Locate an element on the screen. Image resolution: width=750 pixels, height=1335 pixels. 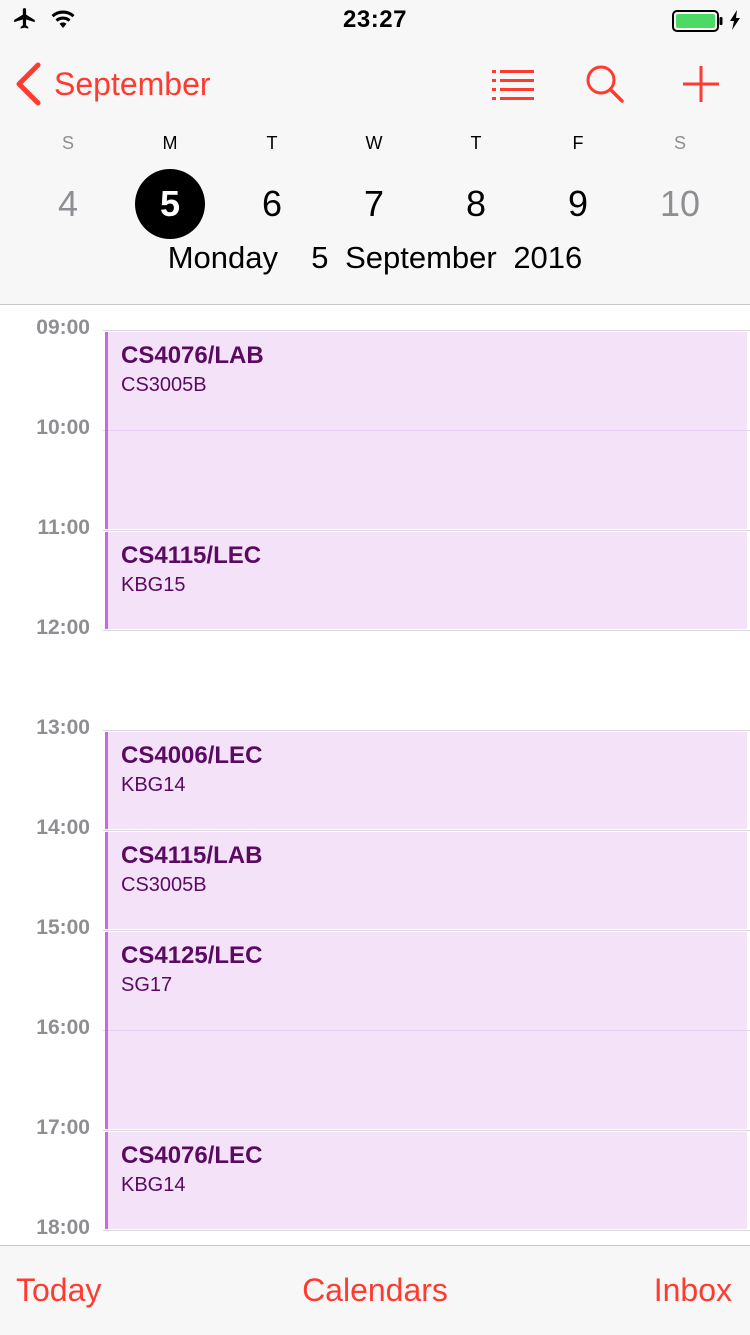
hour-label: 13:00 is located at coordinates (63, 727).